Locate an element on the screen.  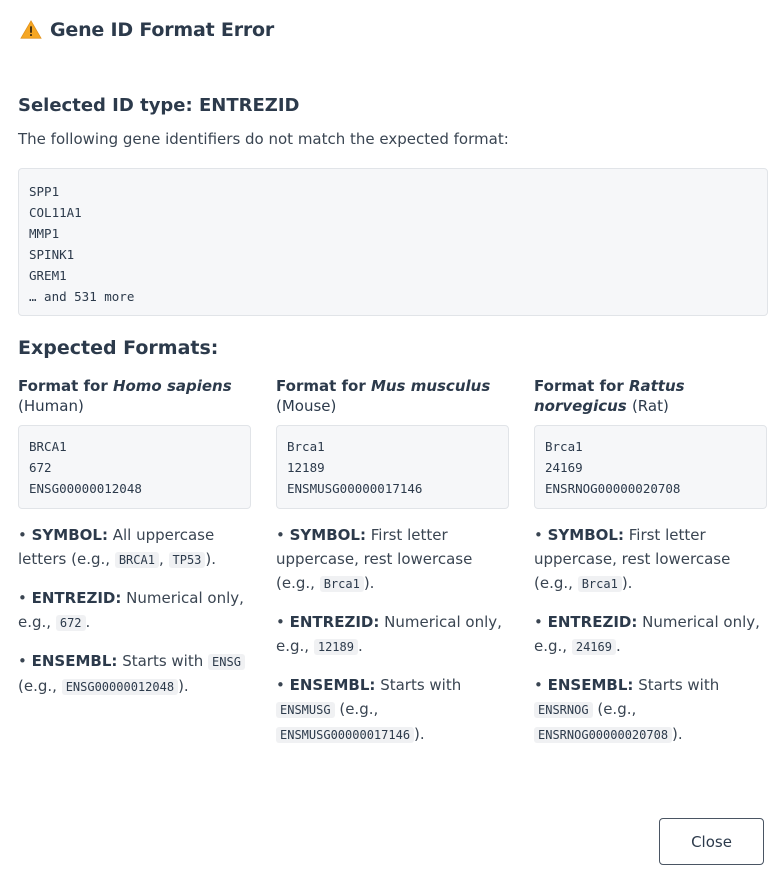
rule-entrezid: • ENTREZID: Numerical only, e.g., 12189. is located at coordinates (389, 634).